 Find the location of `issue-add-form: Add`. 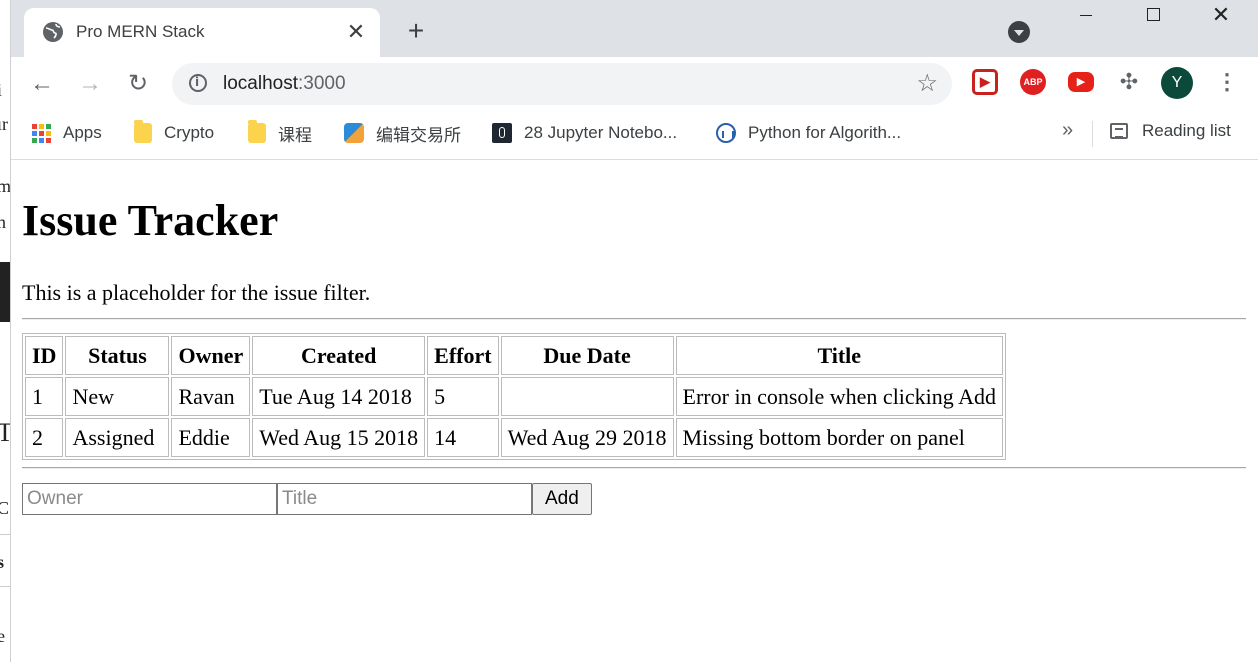

issue-add-form: Add is located at coordinates (307, 499).